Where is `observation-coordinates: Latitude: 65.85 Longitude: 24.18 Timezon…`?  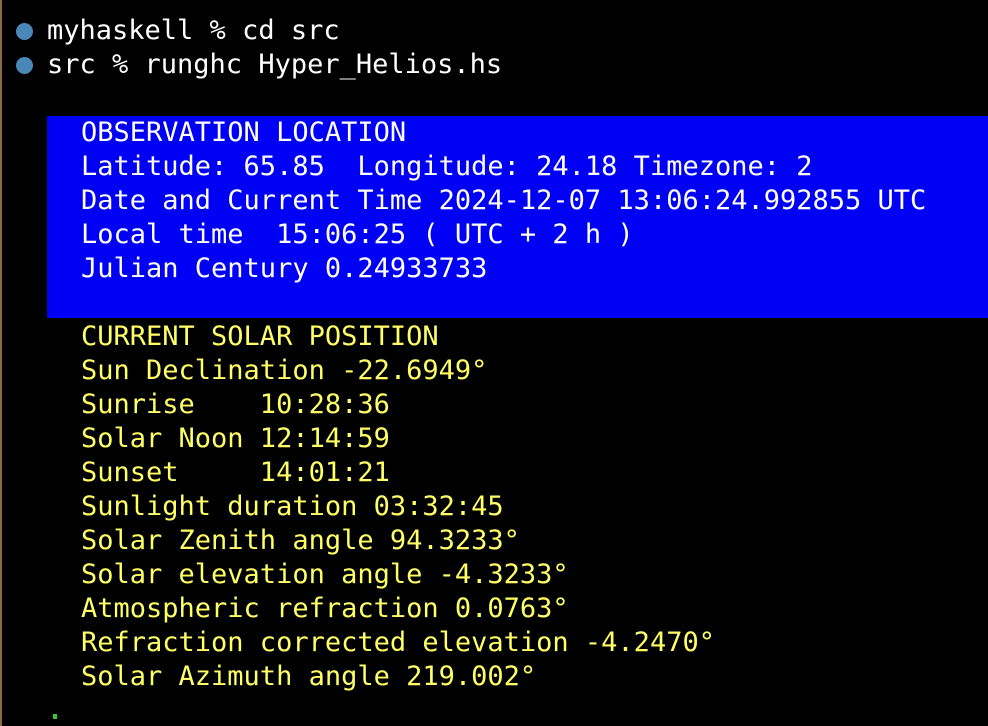 observation-coordinates: Latitude: 65.85 Longitude: 24.18 Timezon… is located at coordinates (447, 166).